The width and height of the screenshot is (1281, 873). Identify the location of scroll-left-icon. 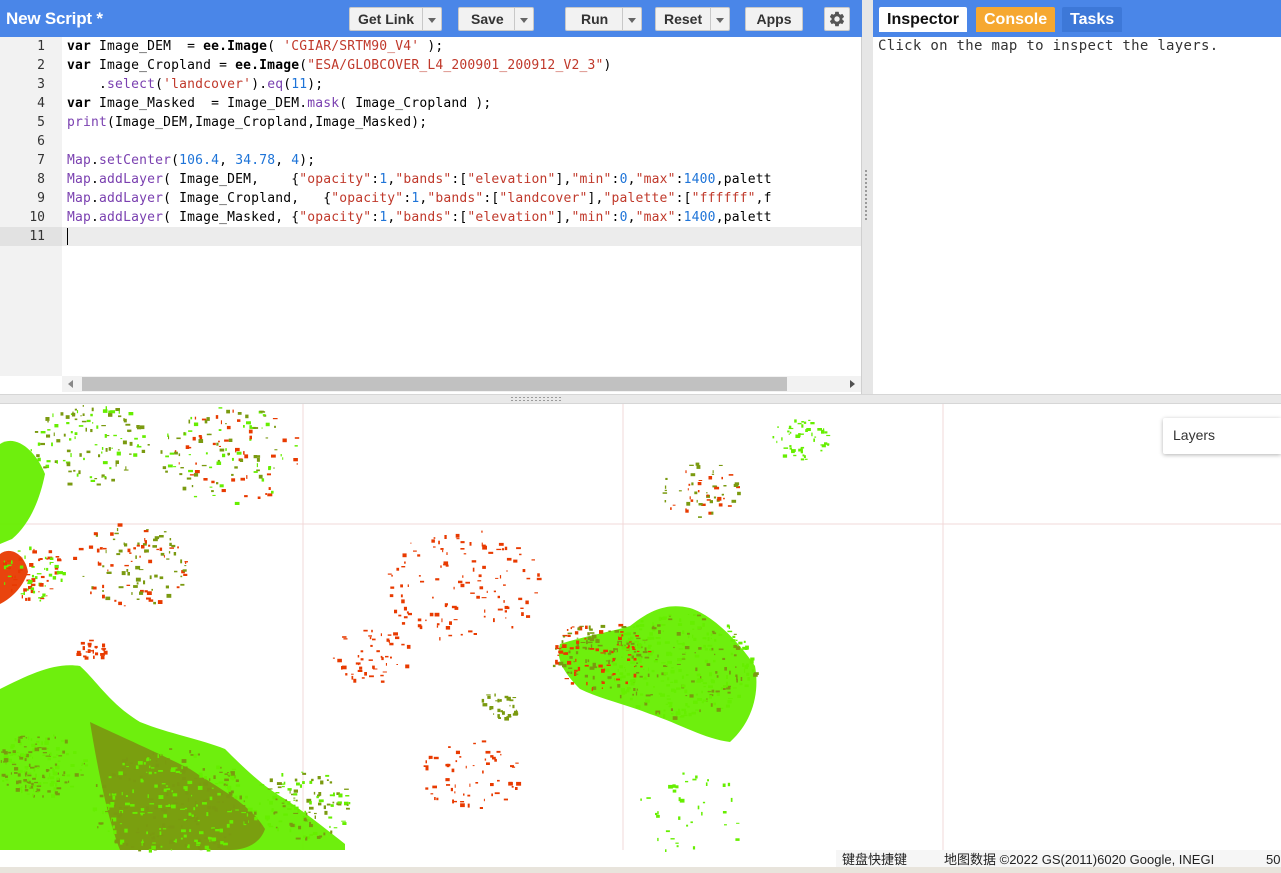
(70, 384).